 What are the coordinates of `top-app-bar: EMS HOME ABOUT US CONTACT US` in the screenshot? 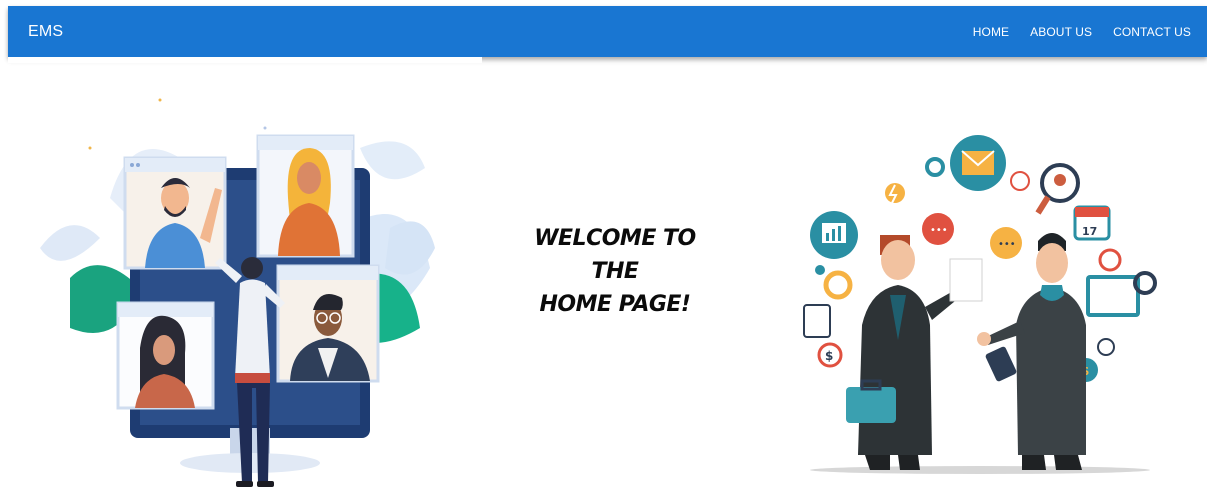 It's located at (607, 31).